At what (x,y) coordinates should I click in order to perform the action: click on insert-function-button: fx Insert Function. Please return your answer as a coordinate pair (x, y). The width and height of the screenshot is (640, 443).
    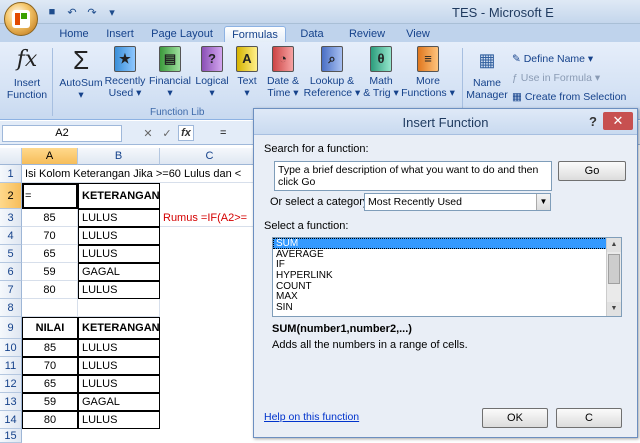
    Looking at the image, I should click on (27, 74).